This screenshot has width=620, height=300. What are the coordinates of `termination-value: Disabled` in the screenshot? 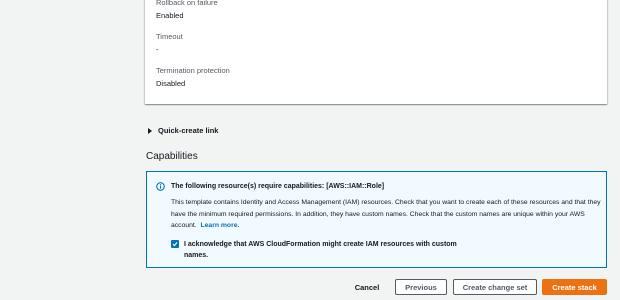 It's located at (171, 83).